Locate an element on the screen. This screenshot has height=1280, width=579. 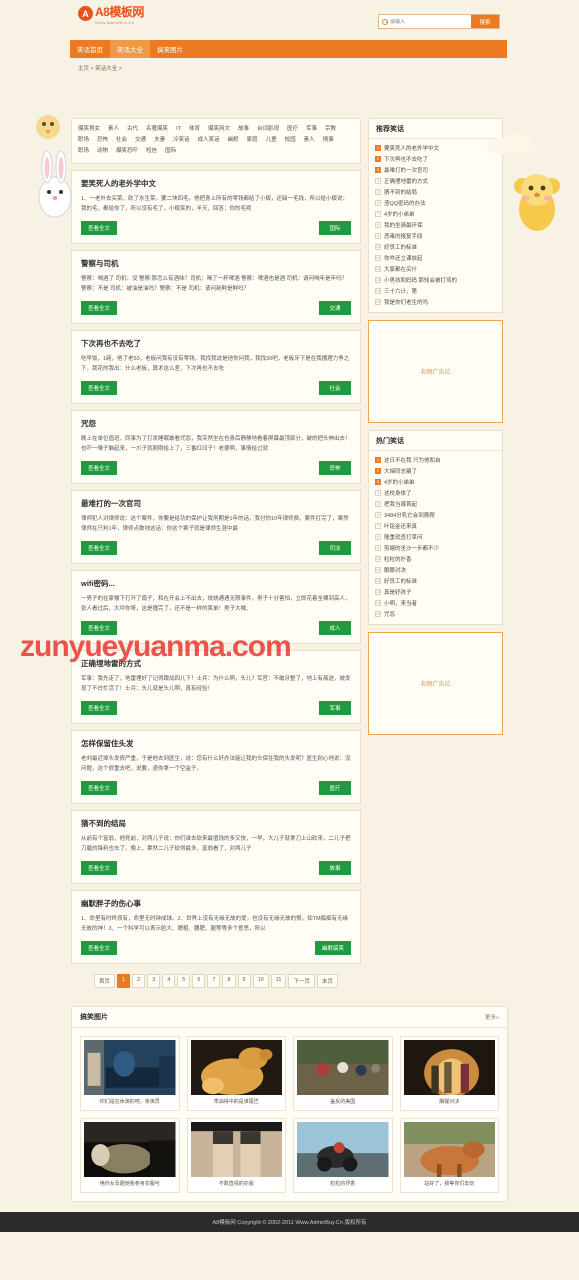
pagination-page: 11 is located at coordinates (278, 981).